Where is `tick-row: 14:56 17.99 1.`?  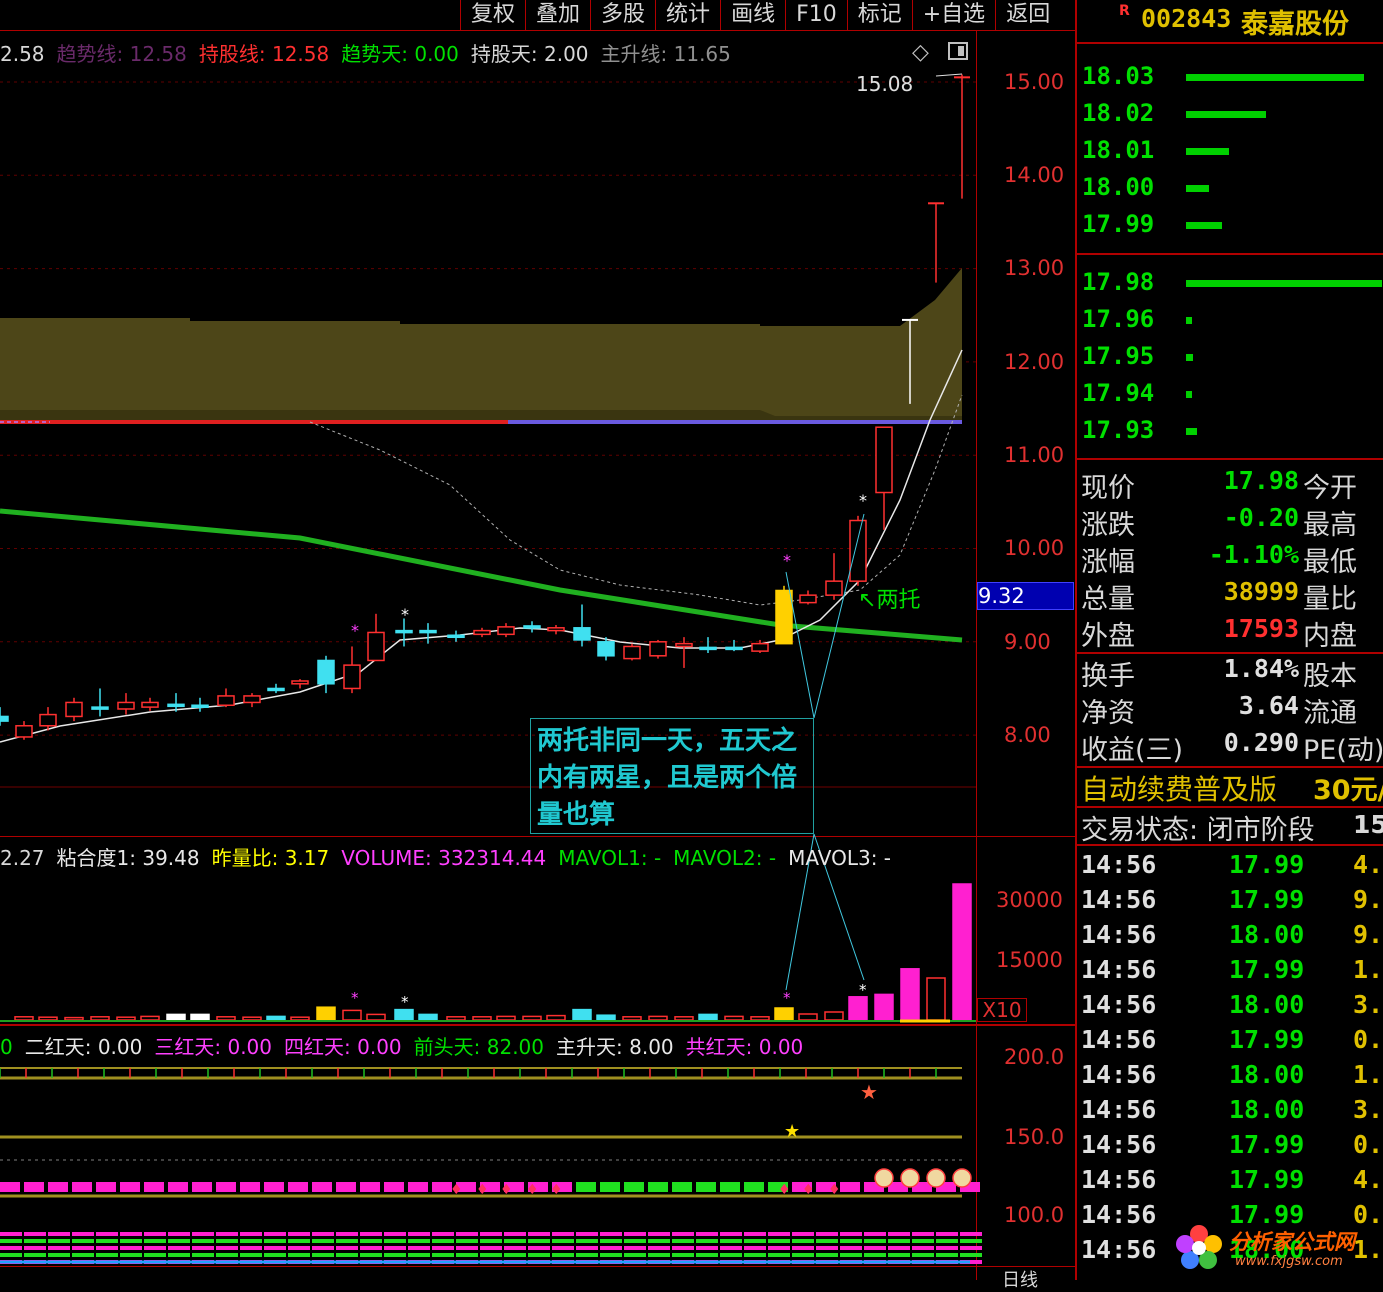
tick-row: 14:56 17.99 1. is located at coordinates (1232, 970).